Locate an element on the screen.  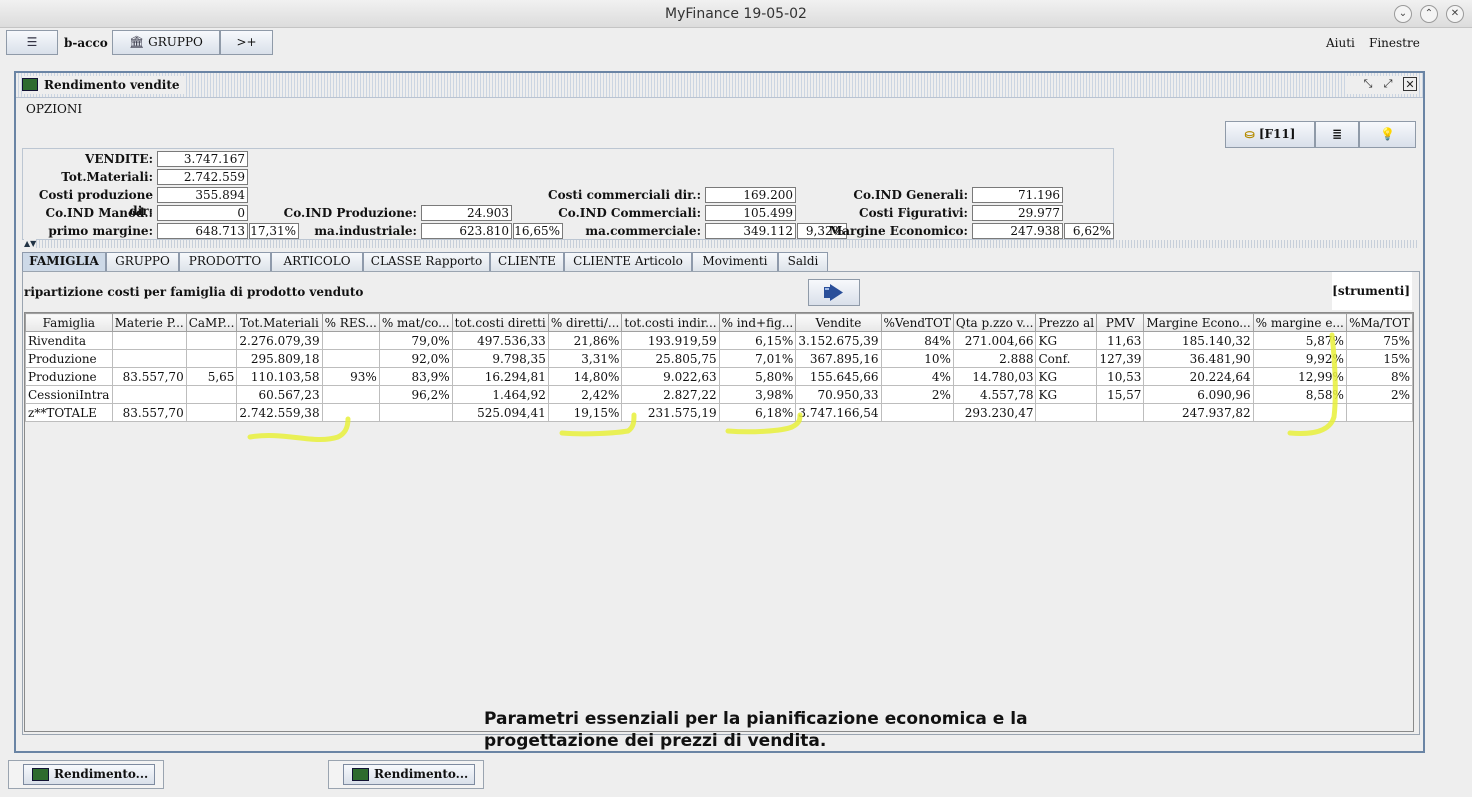
table-cell: 15,57 is located at coordinates (1120, 394).